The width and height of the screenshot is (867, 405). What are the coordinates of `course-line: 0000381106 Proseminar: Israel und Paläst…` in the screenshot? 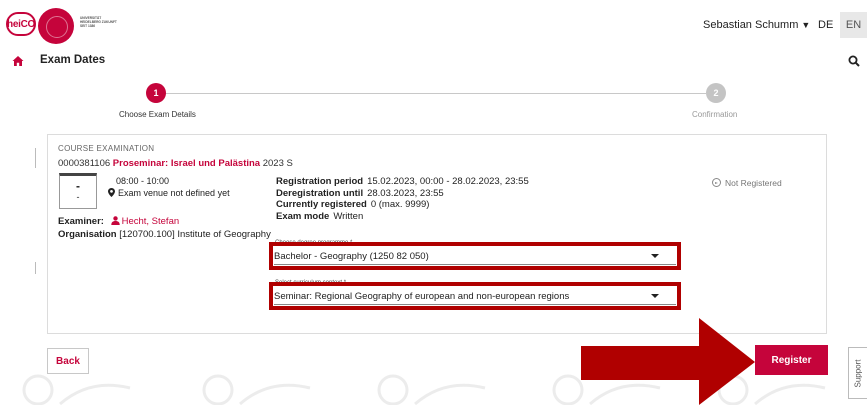 It's located at (175, 163).